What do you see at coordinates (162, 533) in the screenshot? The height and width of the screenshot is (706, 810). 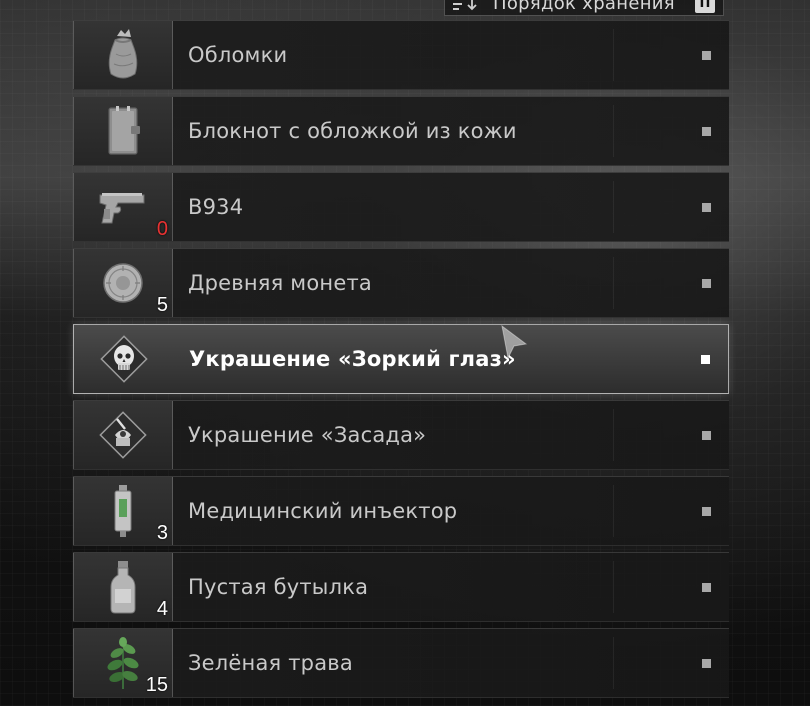 I see `item-count: 3` at bounding box center [162, 533].